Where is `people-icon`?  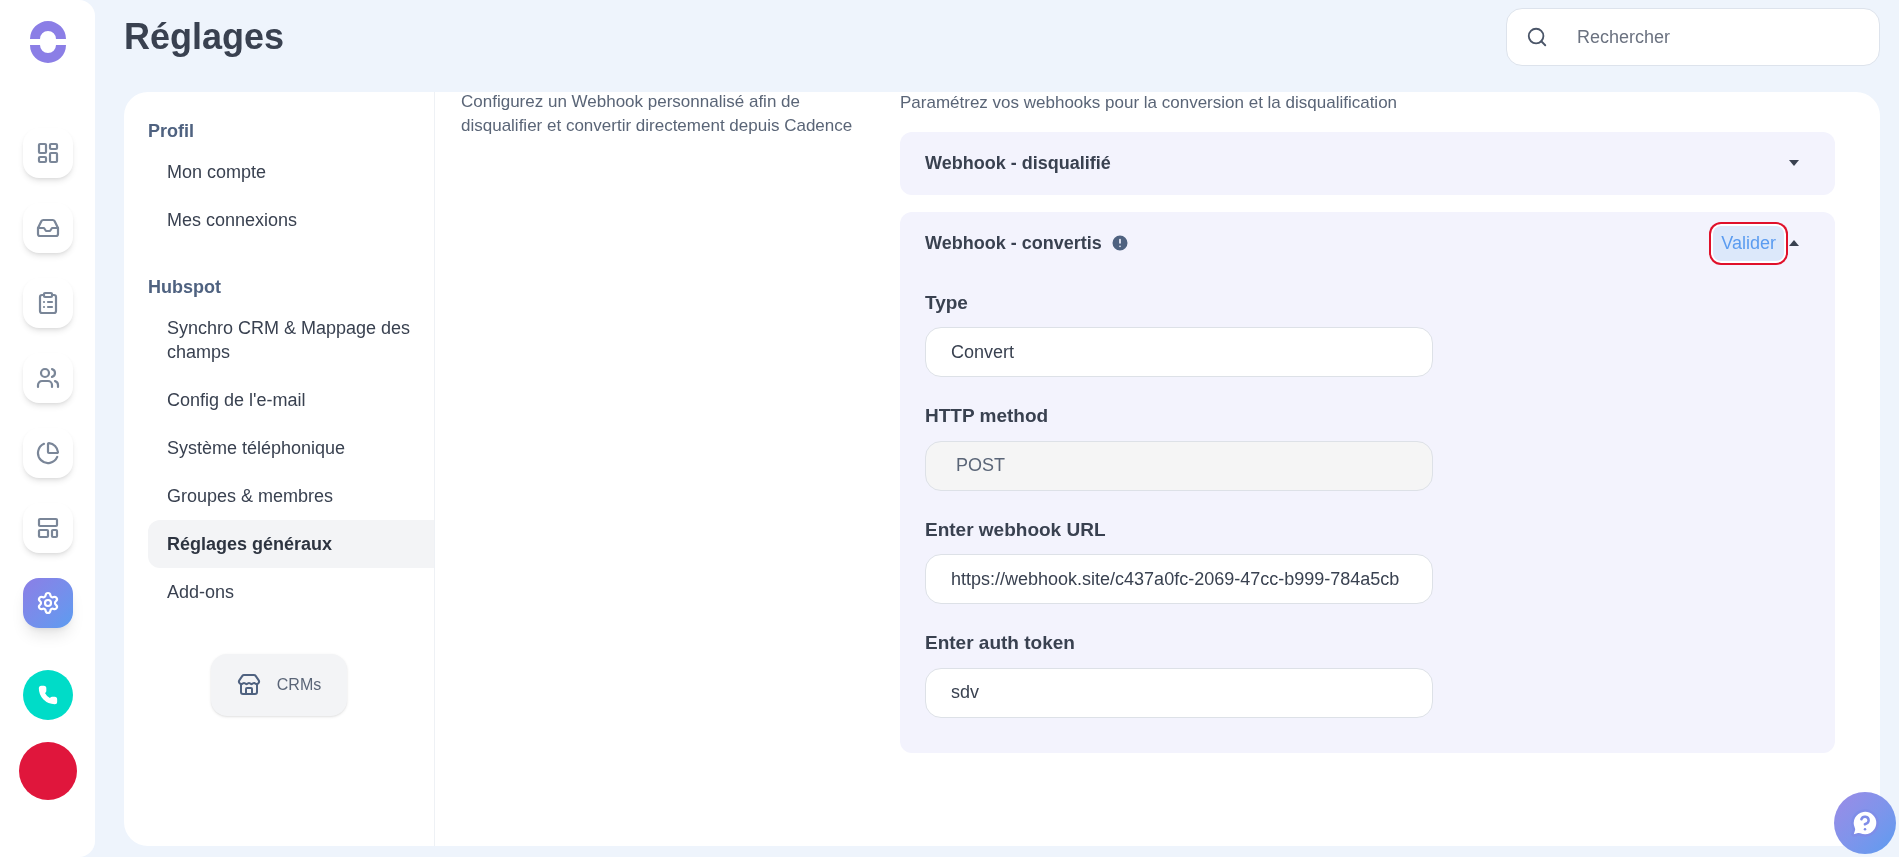
people-icon is located at coordinates (47, 378).